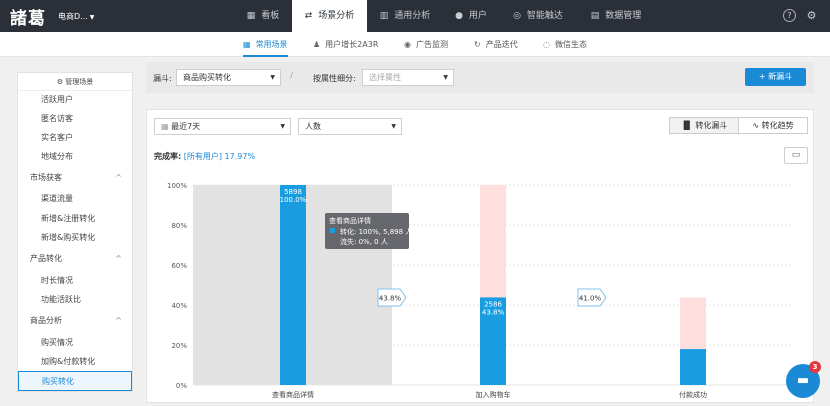 This screenshot has width=830, height=406. What do you see at coordinates (181, 386) in the screenshot?
I see `y-tick-label: 0%` at bounding box center [181, 386].